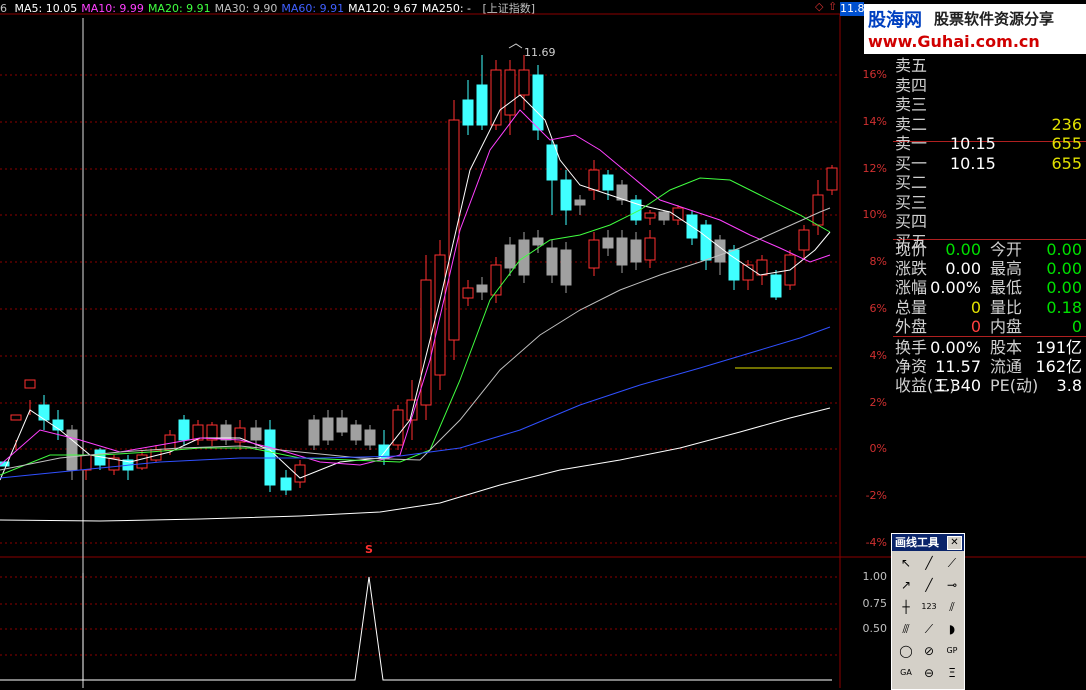  What do you see at coordinates (952, 673) in the screenshot?
I see `text-tool-icon: Ξ` at bounding box center [952, 673].